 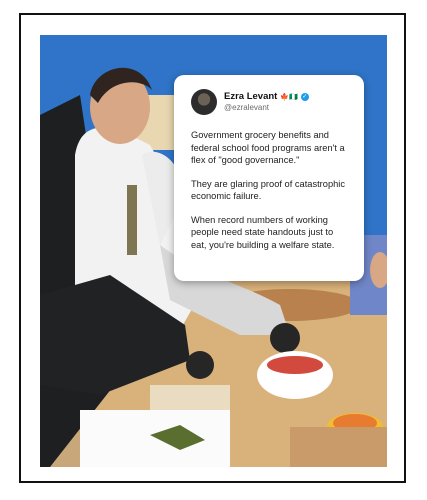 What do you see at coordinates (304, 97) in the screenshot?
I see `verified-badge-icon: ✓` at bounding box center [304, 97].